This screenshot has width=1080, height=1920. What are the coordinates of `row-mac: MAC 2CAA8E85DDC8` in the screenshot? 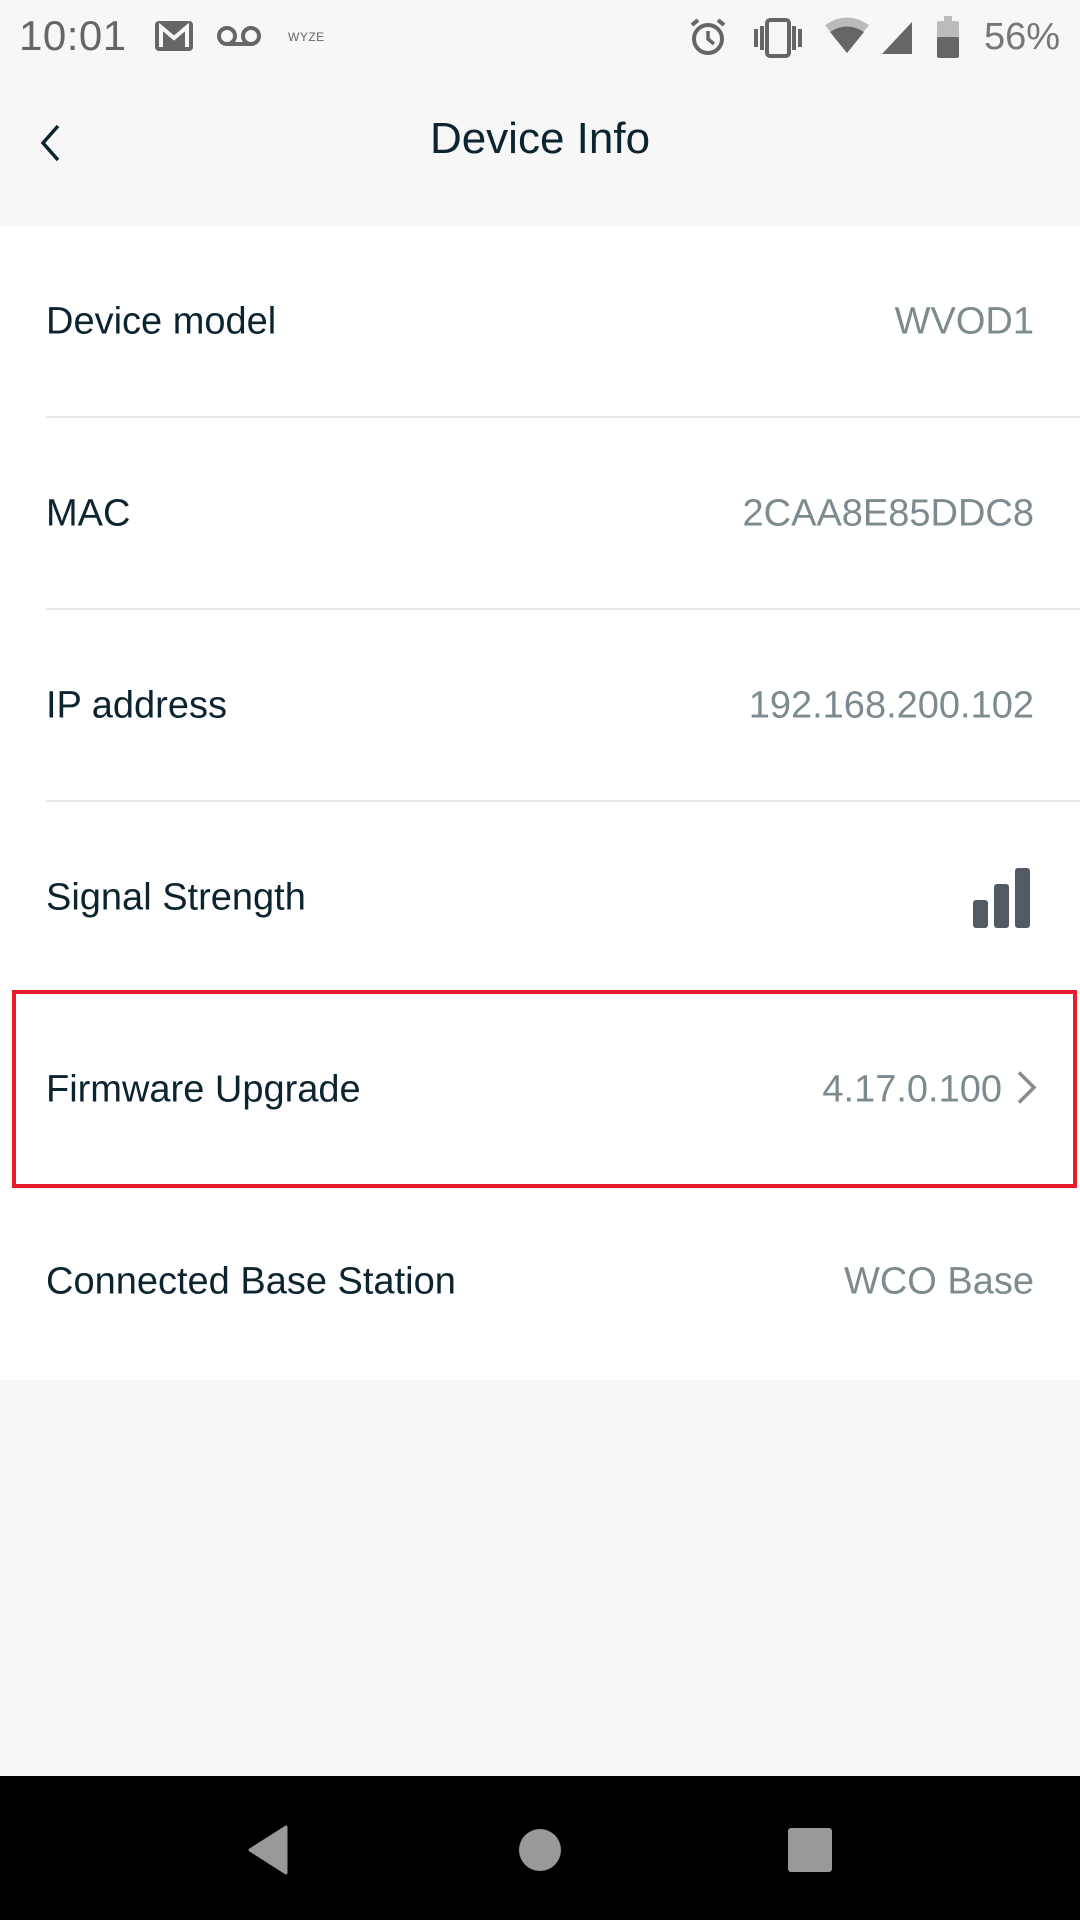 It's located at (540, 514).